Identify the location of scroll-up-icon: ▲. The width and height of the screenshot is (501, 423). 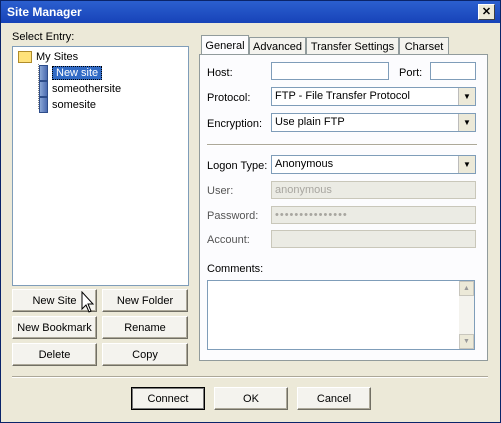
(466, 288).